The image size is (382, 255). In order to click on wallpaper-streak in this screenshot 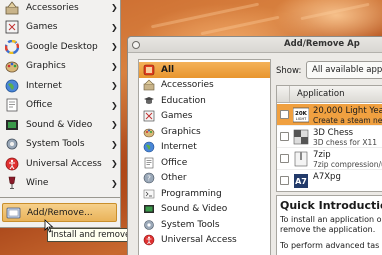, I will do `click(240, 25)`.